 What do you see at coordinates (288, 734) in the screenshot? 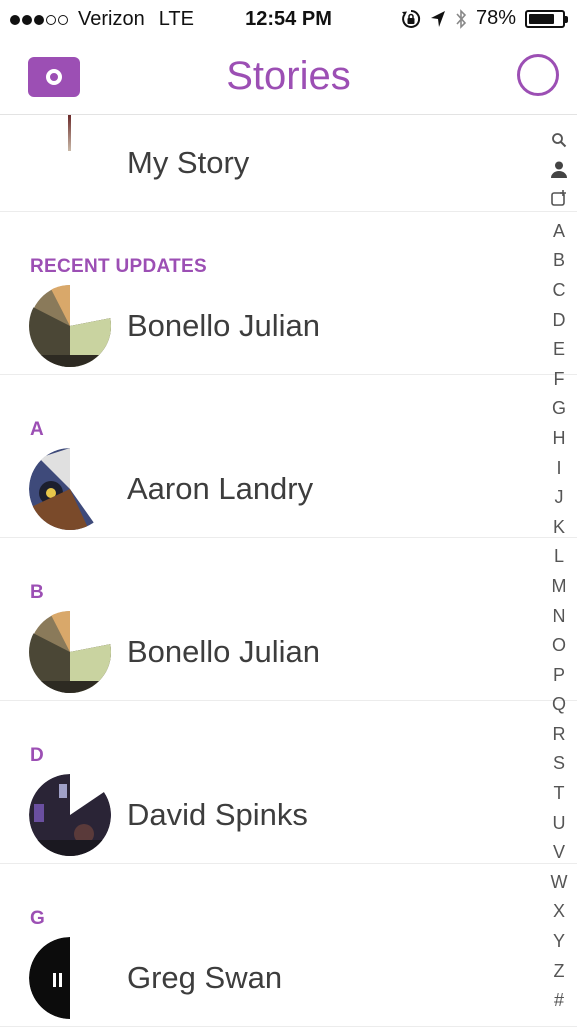
I see `section-header-d: D` at bounding box center [288, 734].